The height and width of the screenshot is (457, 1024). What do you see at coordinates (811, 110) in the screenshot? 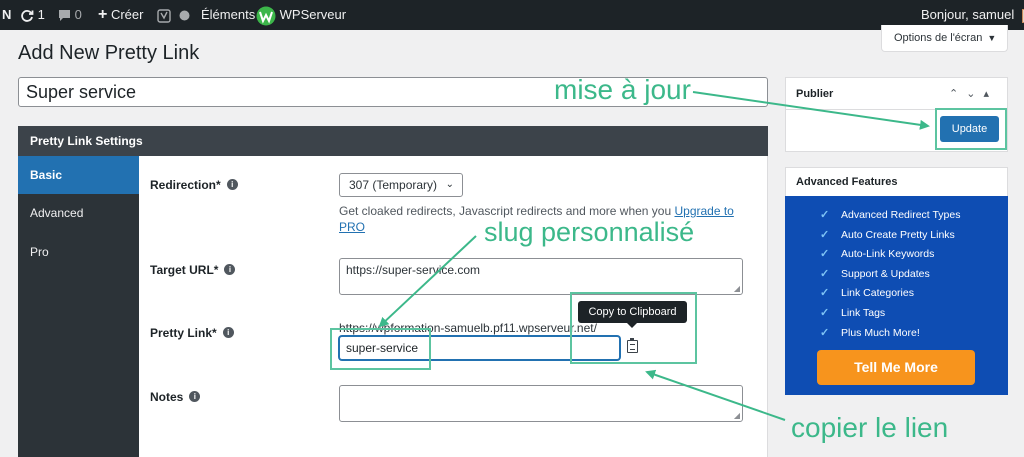
I see `arrow-update` at bounding box center [811, 110].